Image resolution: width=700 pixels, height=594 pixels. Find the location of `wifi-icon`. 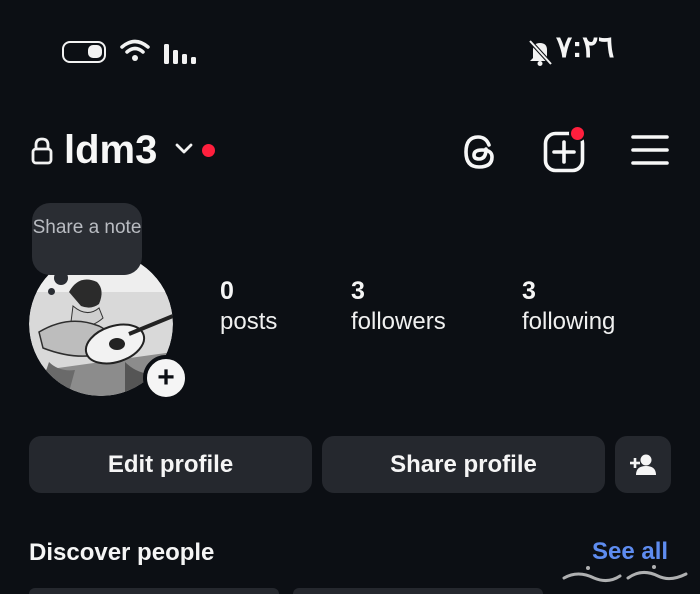

wifi-icon is located at coordinates (135, 50).